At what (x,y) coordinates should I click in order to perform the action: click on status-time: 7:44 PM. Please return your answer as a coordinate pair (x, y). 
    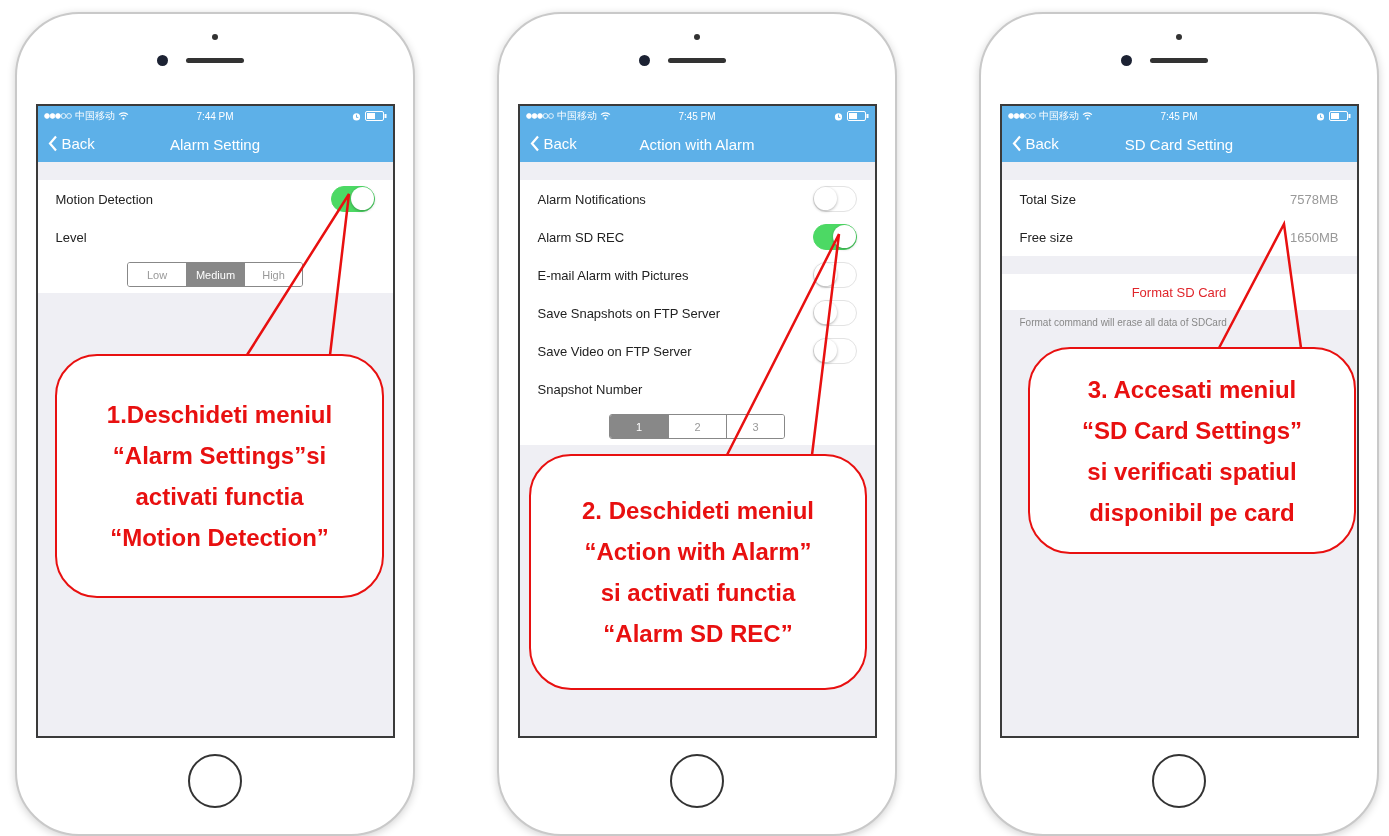
    Looking at the image, I should click on (215, 116).